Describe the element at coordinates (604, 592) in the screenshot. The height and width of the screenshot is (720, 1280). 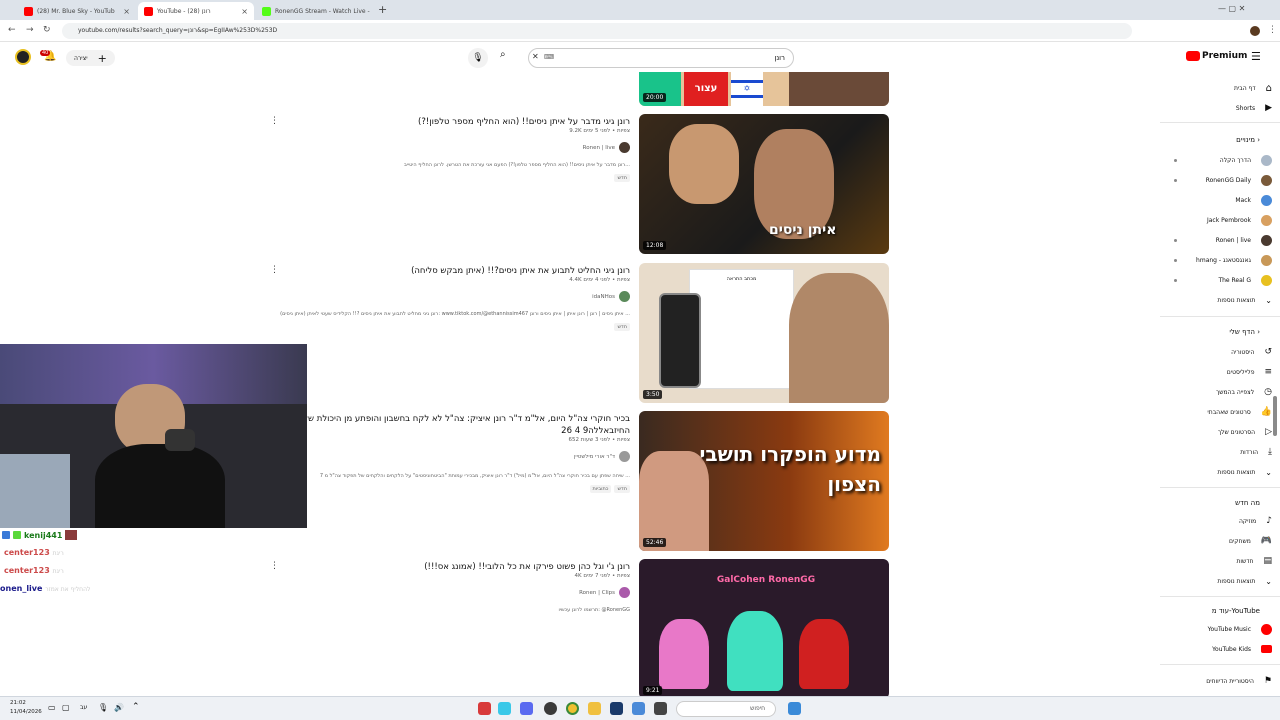
I see `channel-link: Ronen | Clips` at that location.